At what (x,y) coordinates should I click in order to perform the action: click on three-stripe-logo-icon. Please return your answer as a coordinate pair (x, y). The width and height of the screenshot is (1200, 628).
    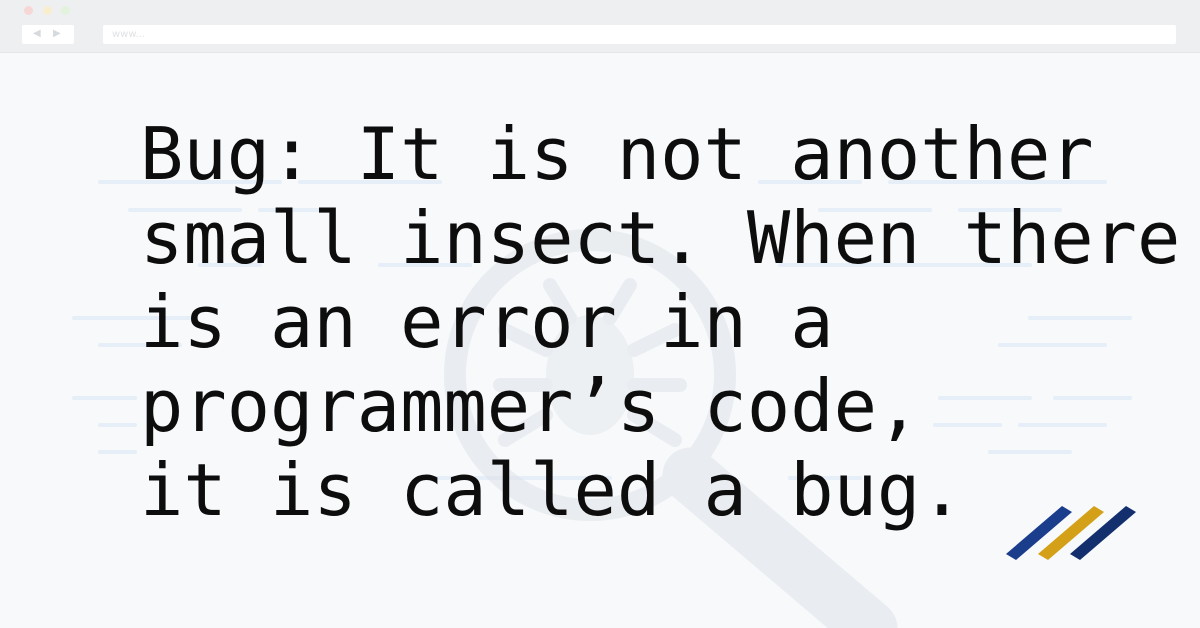
    Looking at the image, I should click on (1071, 533).